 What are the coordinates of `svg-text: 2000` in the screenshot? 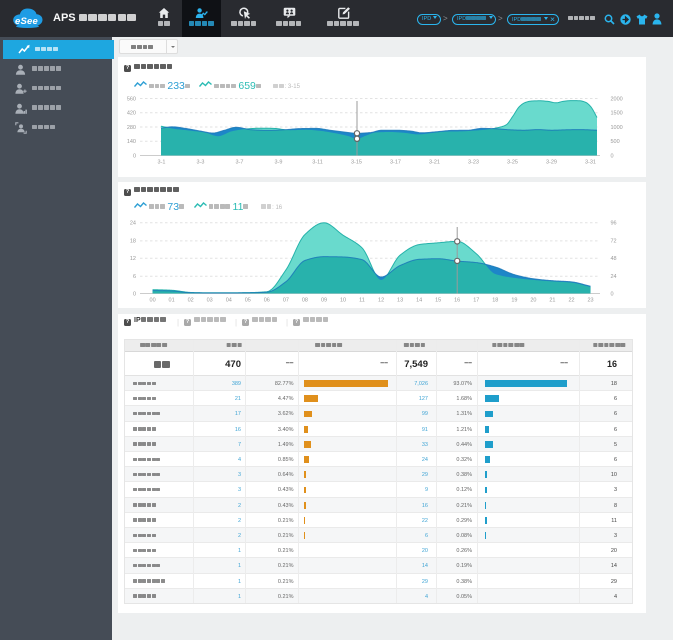 It's located at (617, 99).